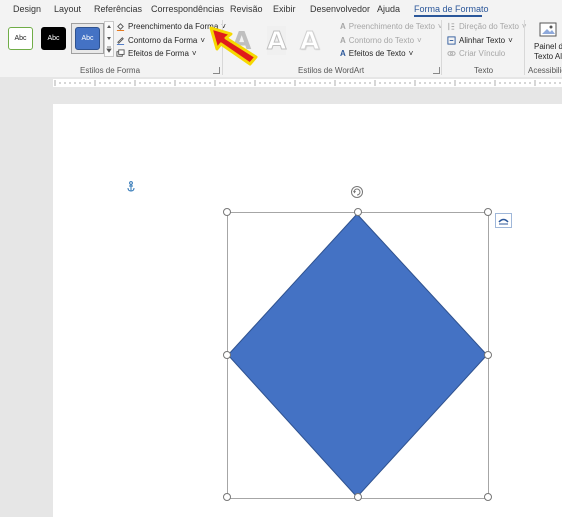  I want to click on shape-style-preset-blue: Abc, so click(87, 38).